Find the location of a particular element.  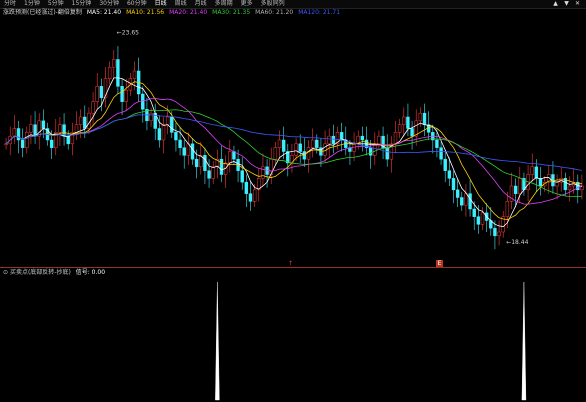

period-tabs: 分时 1分钟 5分钟 15分钟 30分钟 60分钟 日线 周线 月线 多周期 更多 is located at coordinates (128, 4).